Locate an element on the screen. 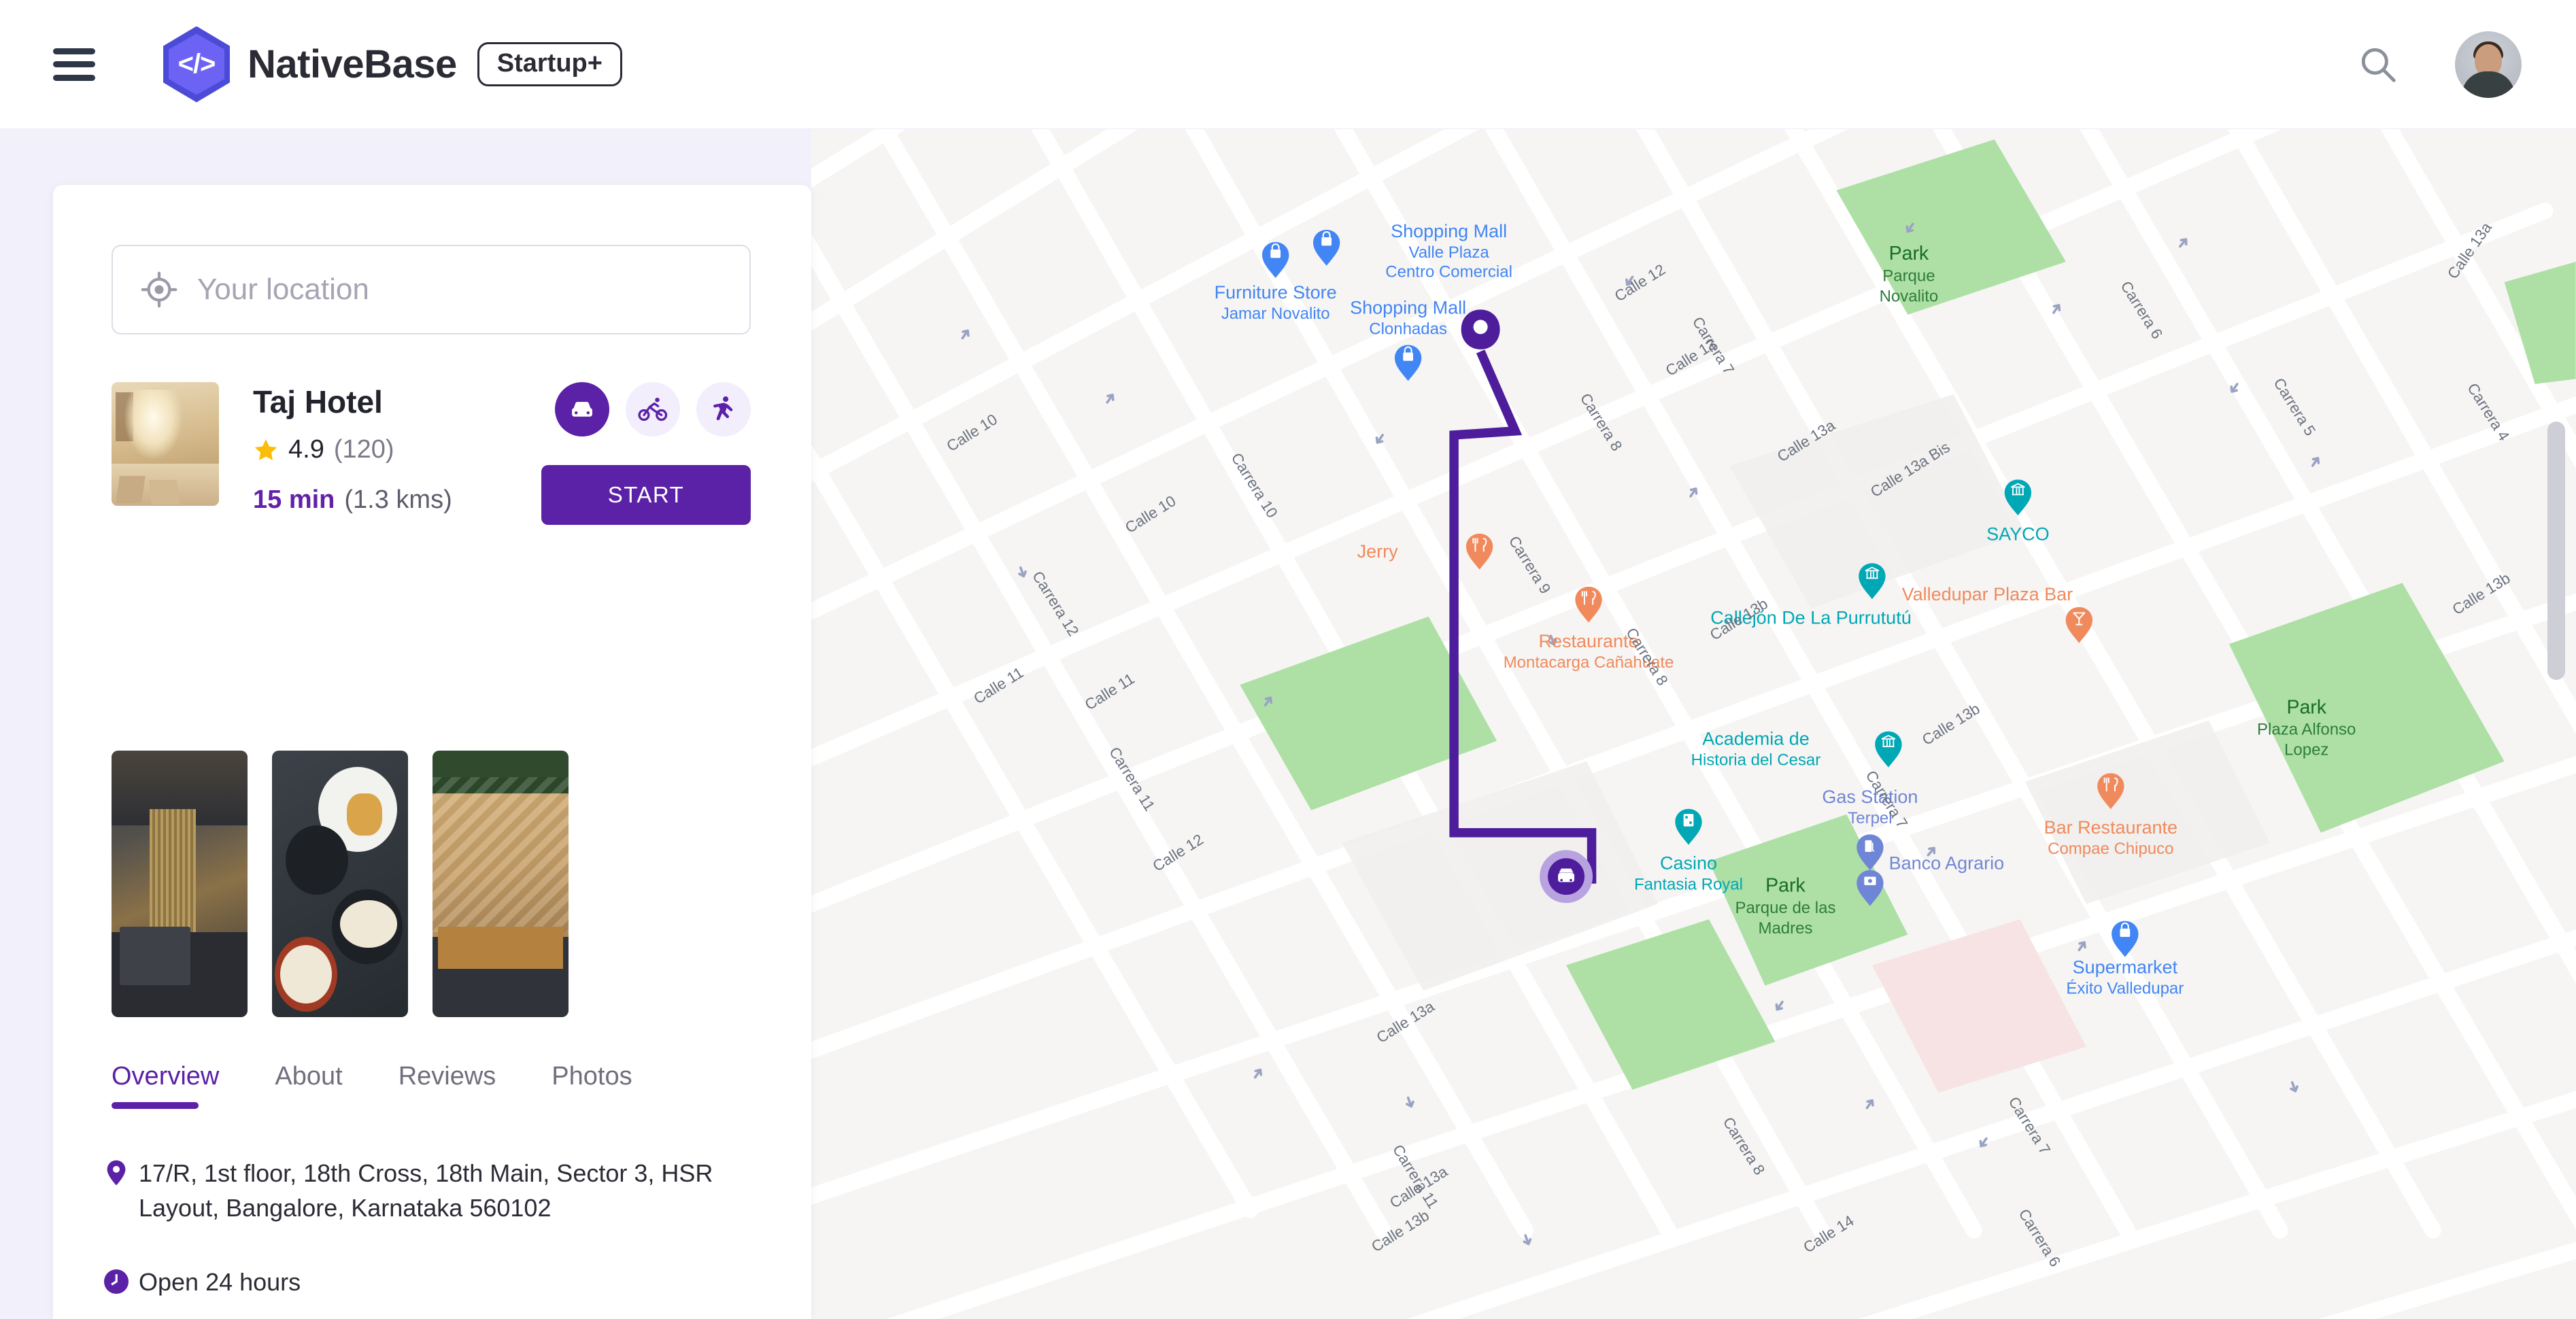 This screenshot has height=1319, width=2576. hamburger-icon is located at coordinates (74, 64).